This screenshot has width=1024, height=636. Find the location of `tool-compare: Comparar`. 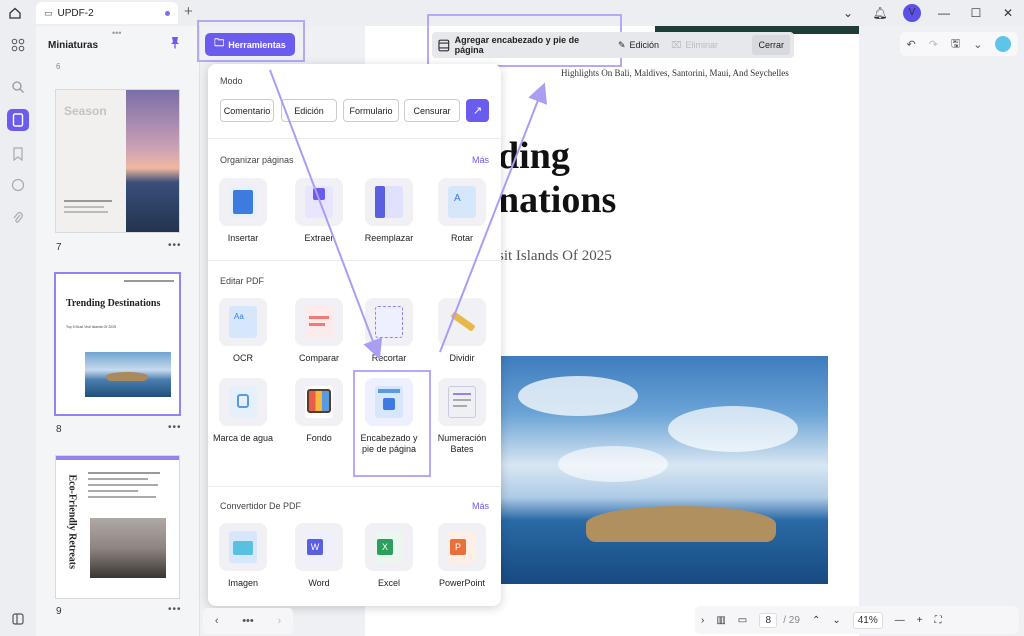

tool-compare: Comparar is located at coordinates (319, 331).